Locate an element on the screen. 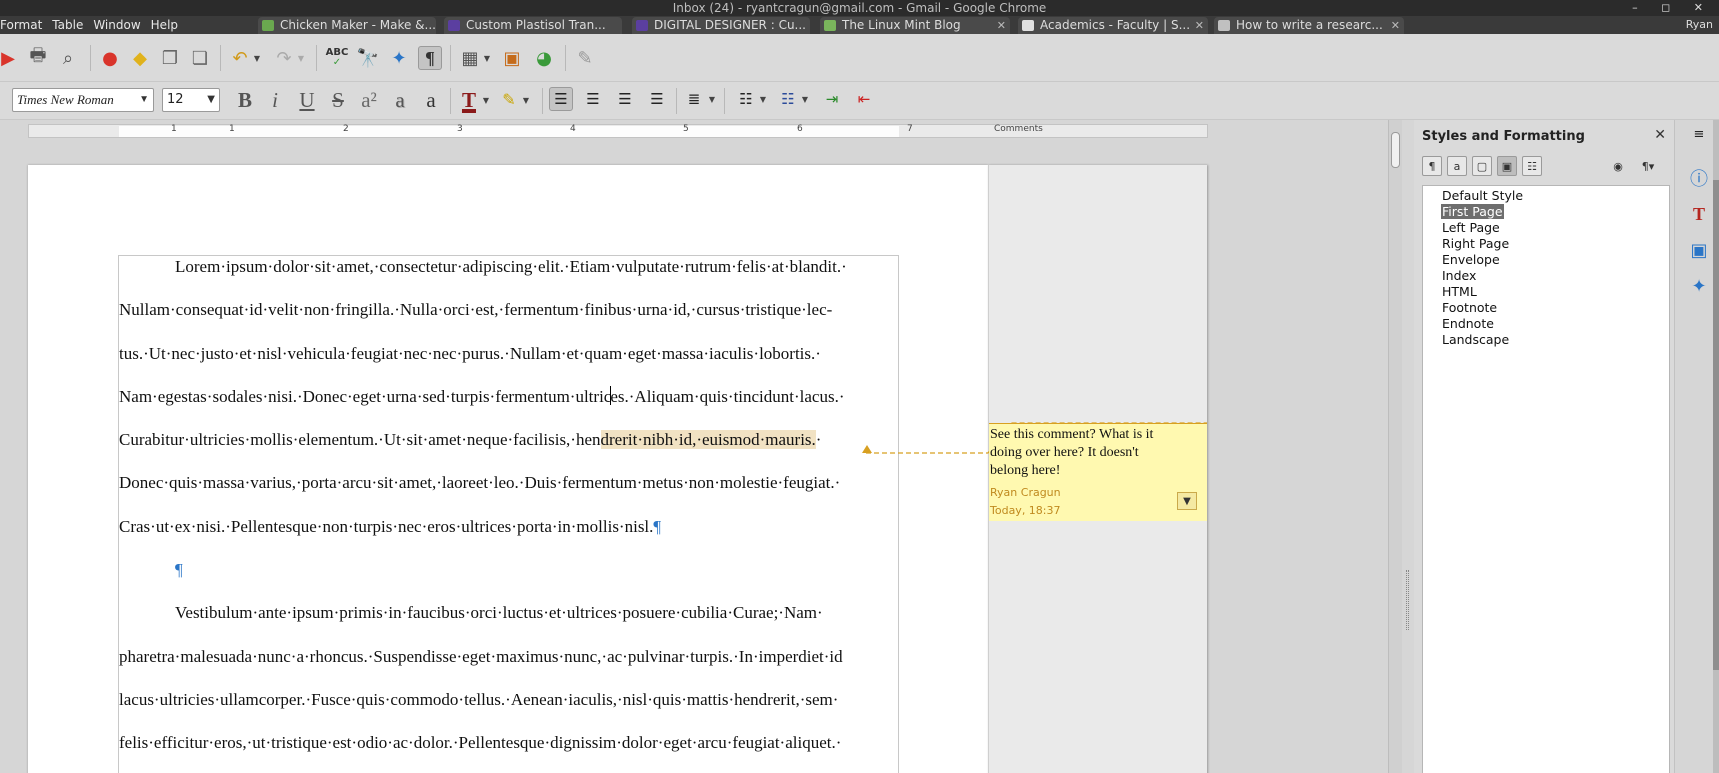 This screenshot has height=773, width=1719. menu-window: Window is located at coordinates (116, 25).